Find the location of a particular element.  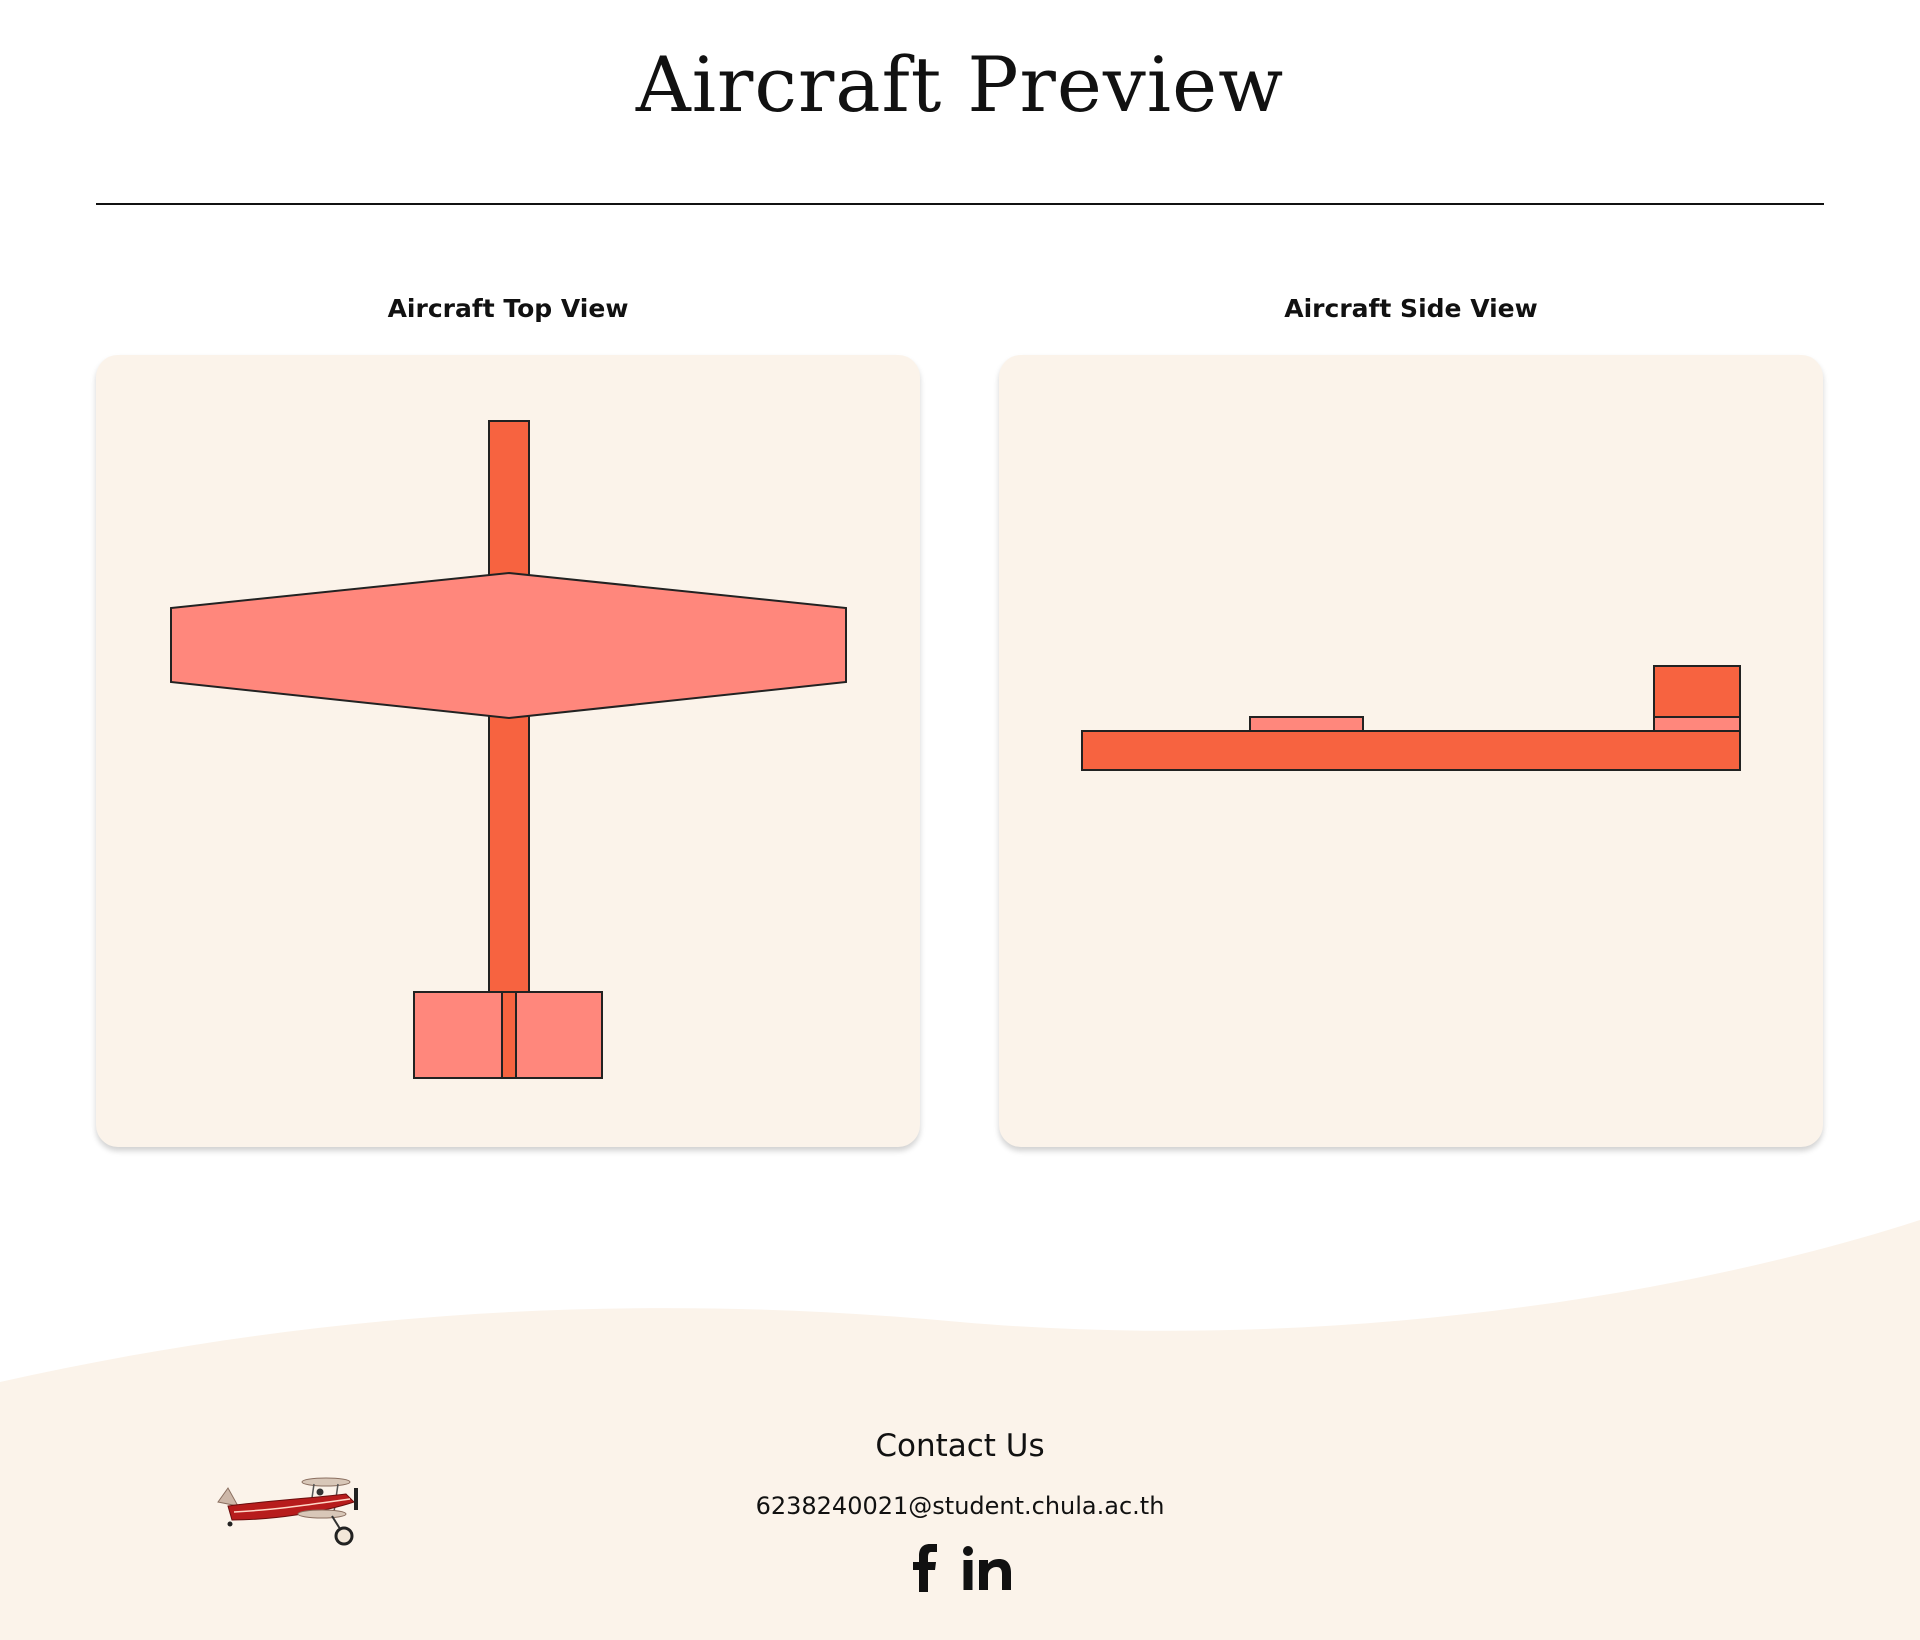

linkedin-icon is located at coordinates (987, 1568).